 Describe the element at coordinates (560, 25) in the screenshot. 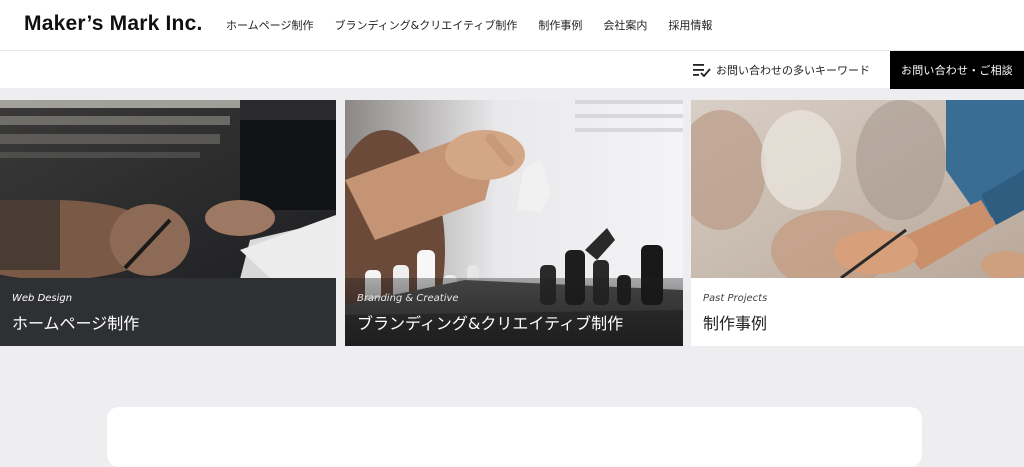

I see `nav-item-works: 制作事例` at that location.